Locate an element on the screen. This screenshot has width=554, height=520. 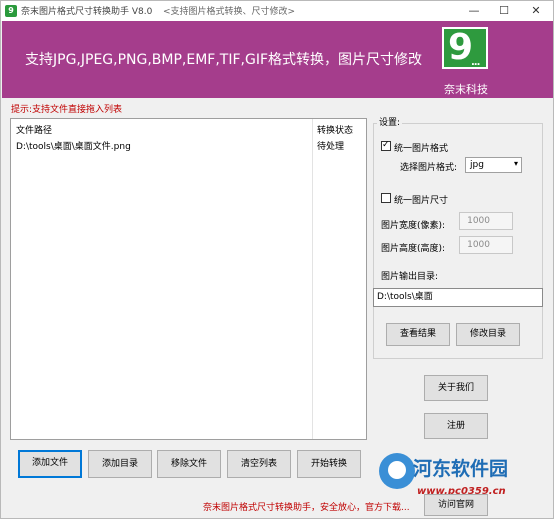
watermark-logo-icon is located at coordinates (397, 471).